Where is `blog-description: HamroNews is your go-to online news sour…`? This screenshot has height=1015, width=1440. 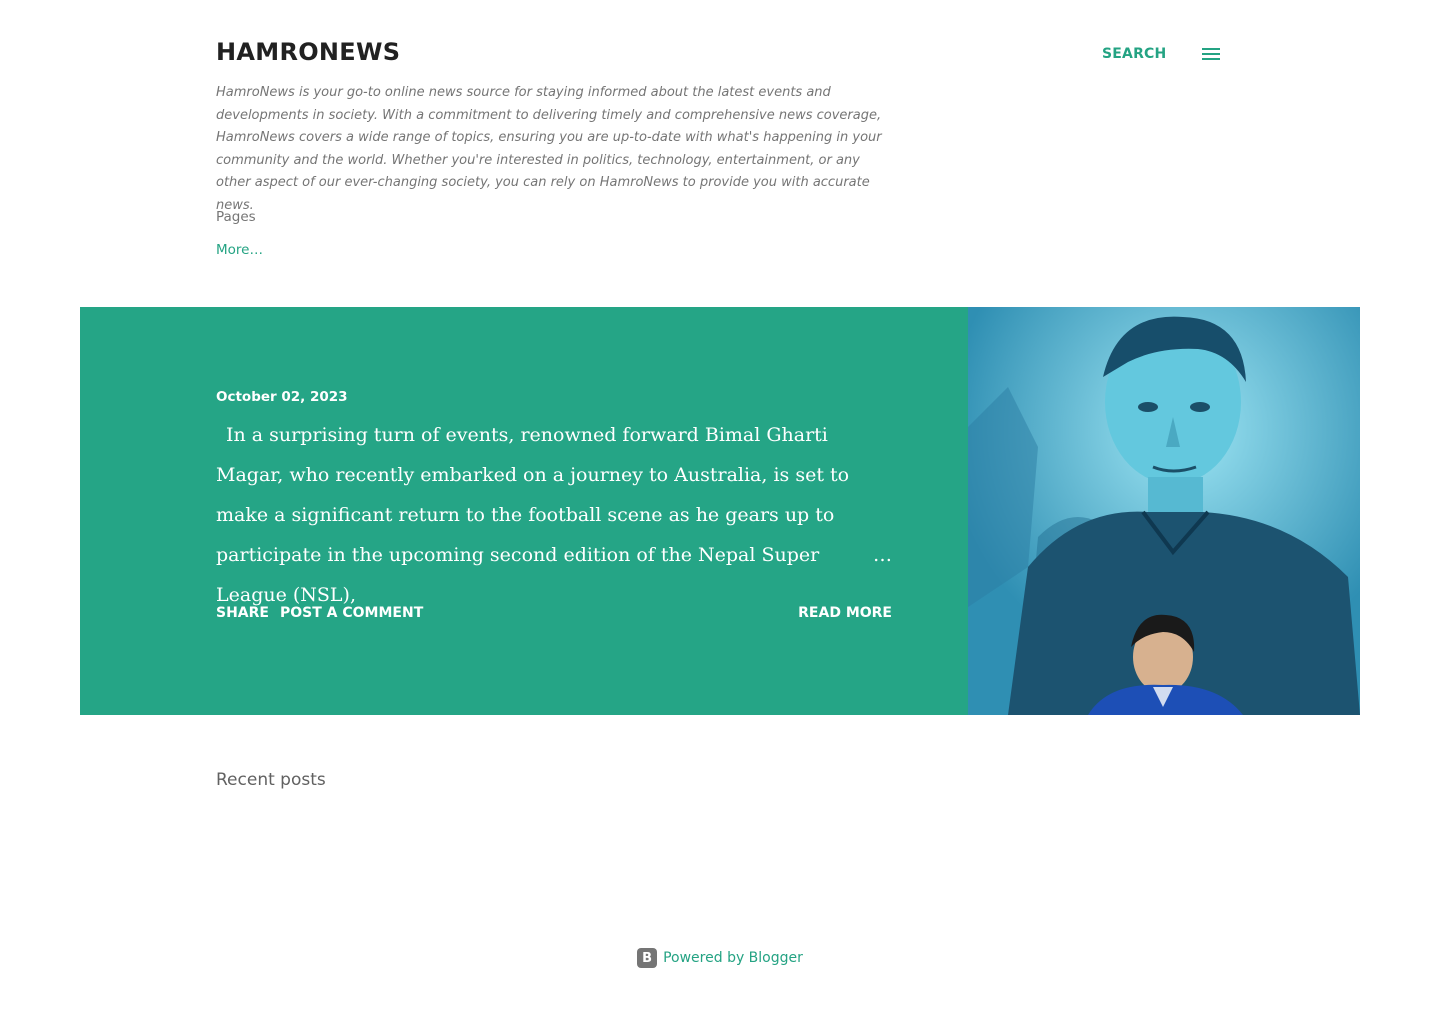 blog-description: HamroNews is your go-to online news sour… is located at coordinates (549, 149).